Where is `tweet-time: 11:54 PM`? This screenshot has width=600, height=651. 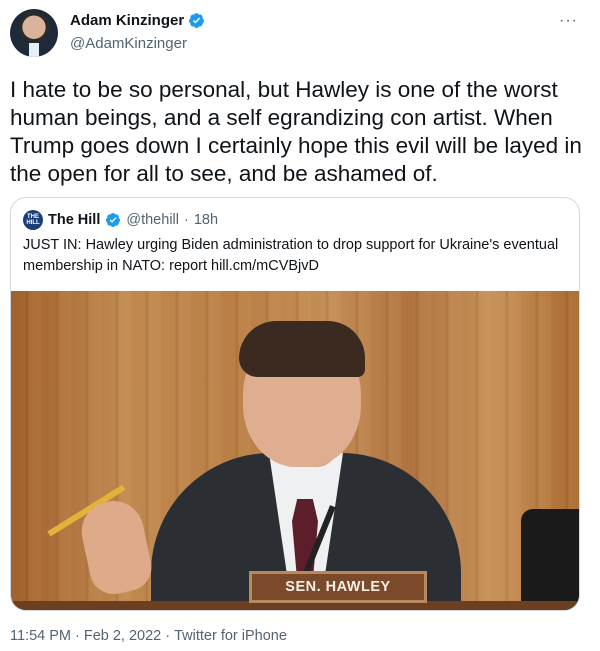 tweet-time: 11:54 PM is located at coordinates (40, 636).